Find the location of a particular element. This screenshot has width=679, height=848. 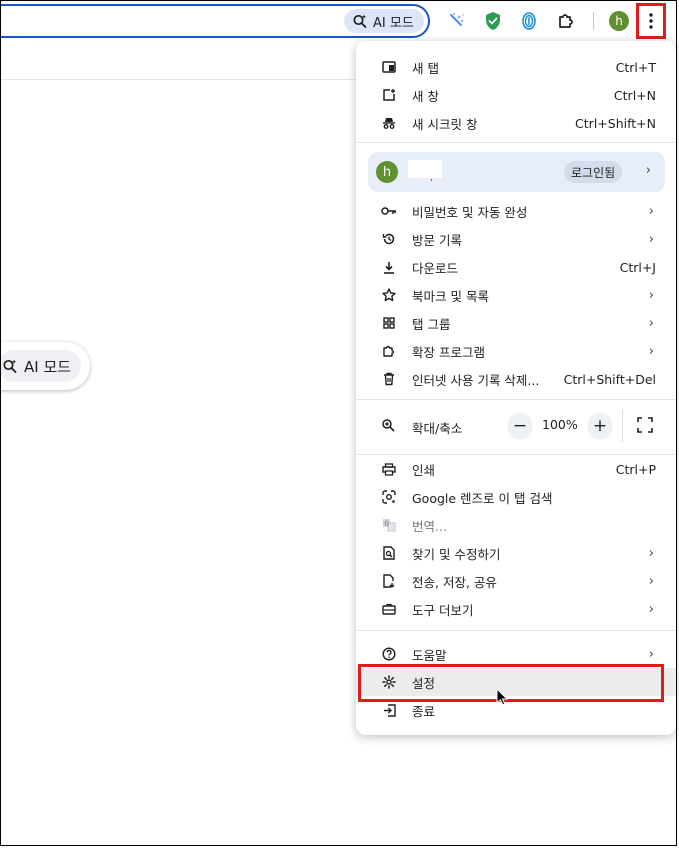

menu-item-cast-save-share: 전송, 저장, 공유 › is located at coordinates (516, 581).